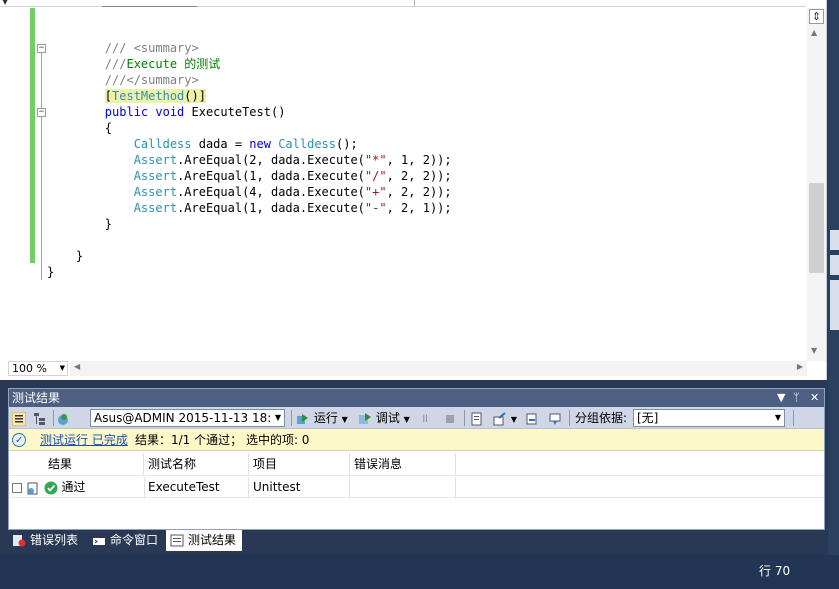 This screenshot has height=589, width=839. I want to click on stop-button, so click(450, 418).